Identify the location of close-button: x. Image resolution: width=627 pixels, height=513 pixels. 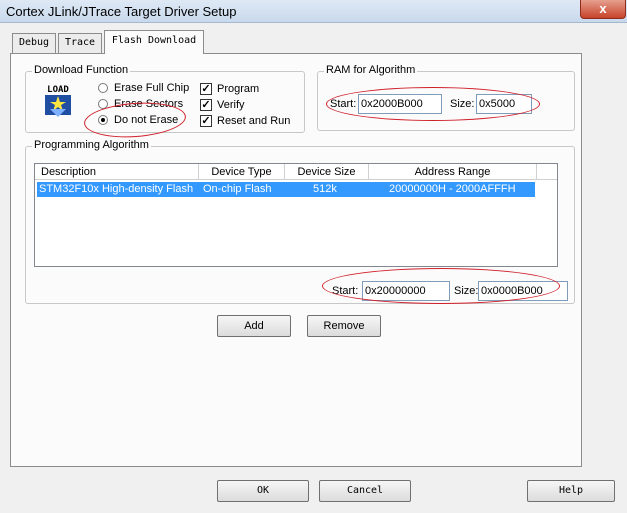
(603, 9).